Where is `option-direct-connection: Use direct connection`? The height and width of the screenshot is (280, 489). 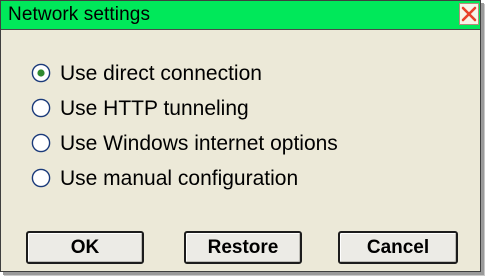 option-direct-connection: Use direct connection is located at coordinates (184, 78).